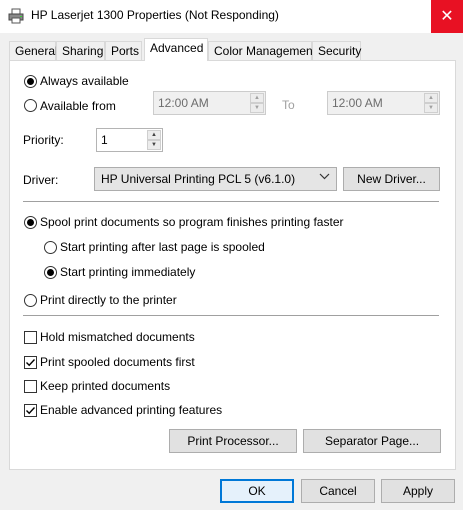 This screenshot has width=463, height=510. I want to click on printer-icon, so click(16, 16).